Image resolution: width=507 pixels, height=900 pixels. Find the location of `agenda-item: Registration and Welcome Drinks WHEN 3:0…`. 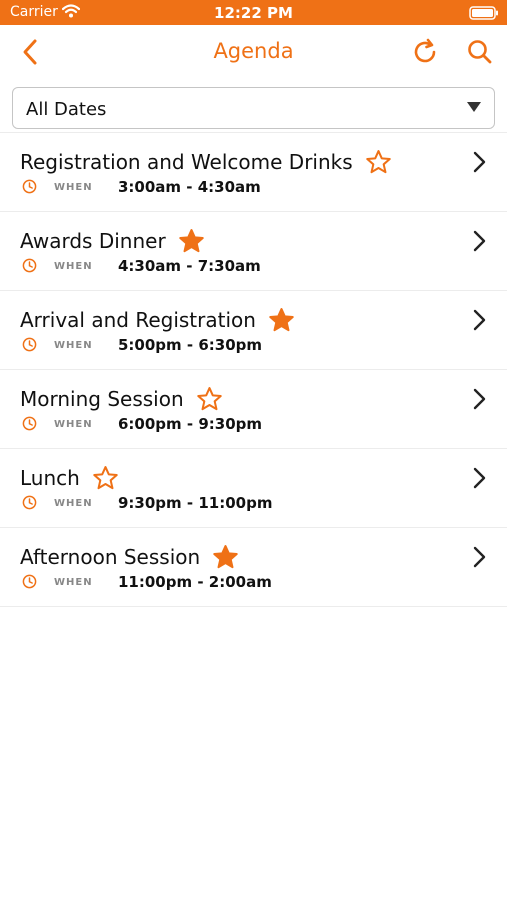

agenda-item: Registration and Welcome Drinks WHEN 3:0… is located at coordinates (253, 172).